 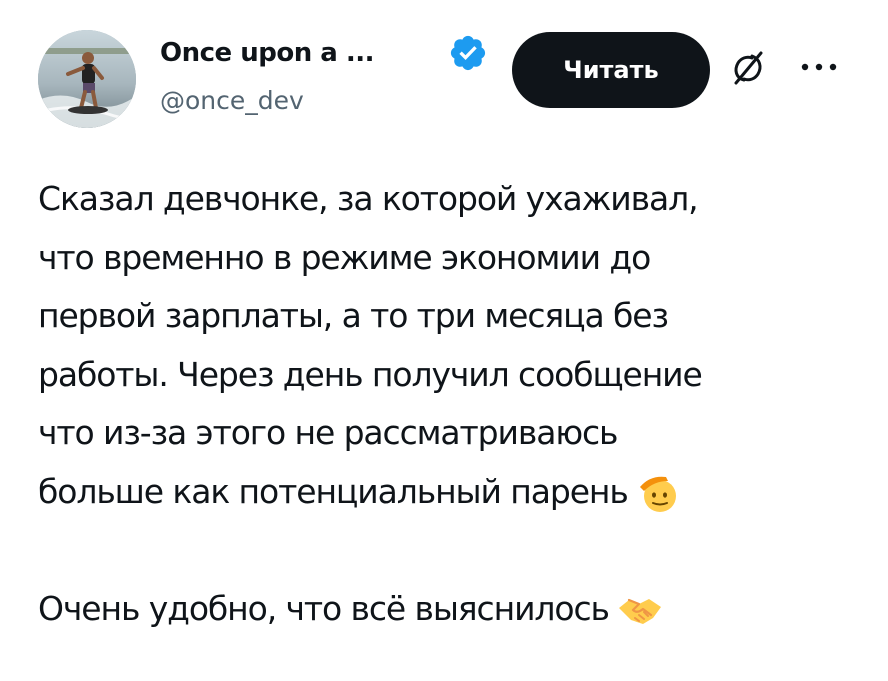 I want to click on tweet-line: что из-за этого не рассматриваюсь, so click(x=328, y=432).